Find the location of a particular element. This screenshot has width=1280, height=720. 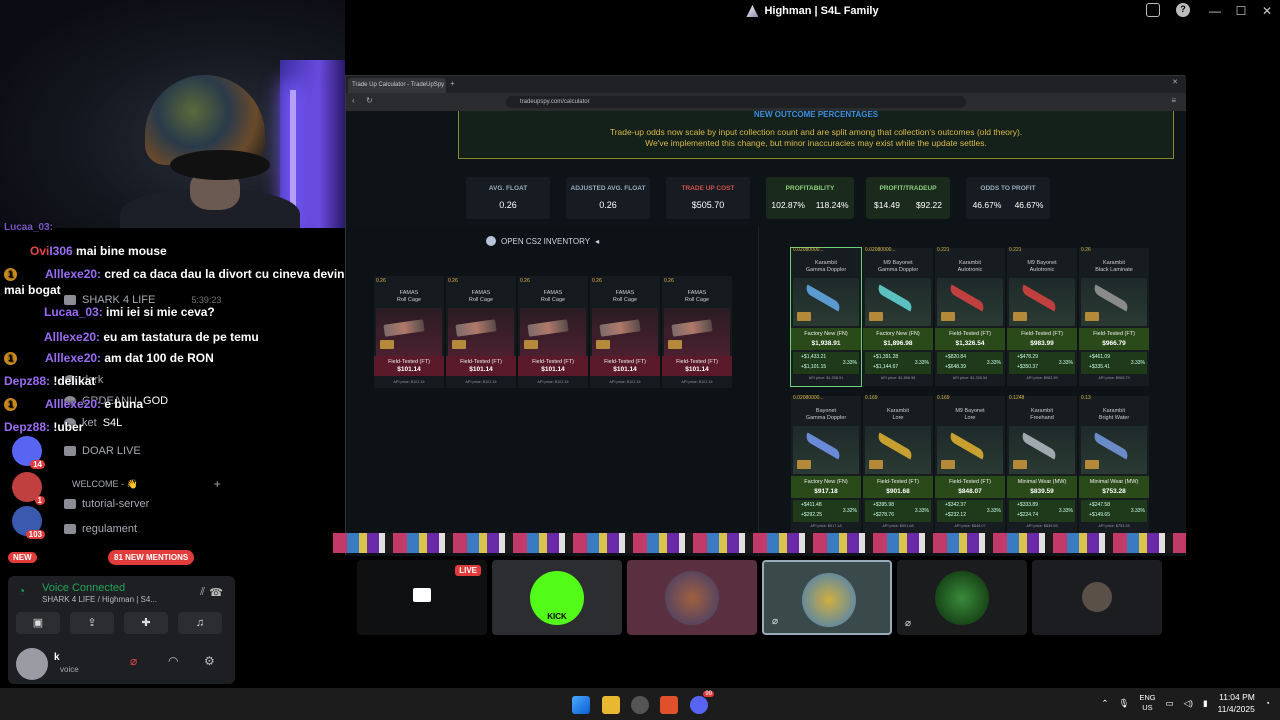

skin-condition: Factory New (FN) $917.18 is located at coordinates (826, 487).